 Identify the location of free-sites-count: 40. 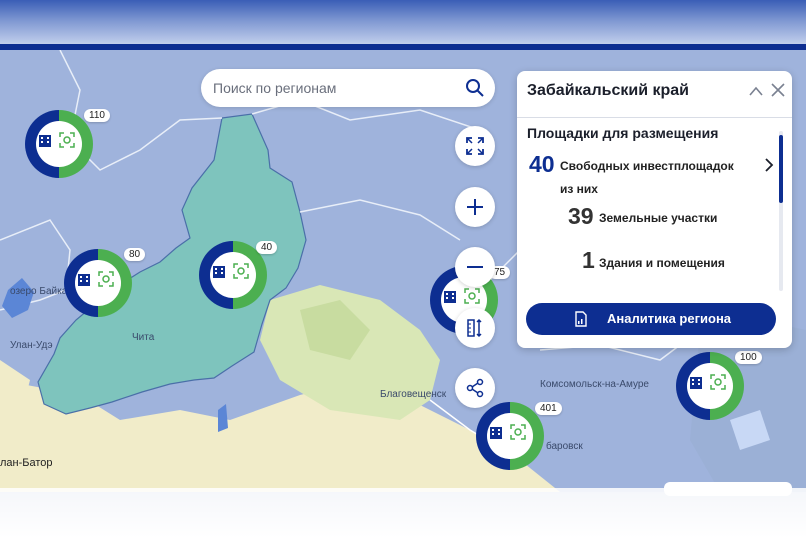
(542, 164).